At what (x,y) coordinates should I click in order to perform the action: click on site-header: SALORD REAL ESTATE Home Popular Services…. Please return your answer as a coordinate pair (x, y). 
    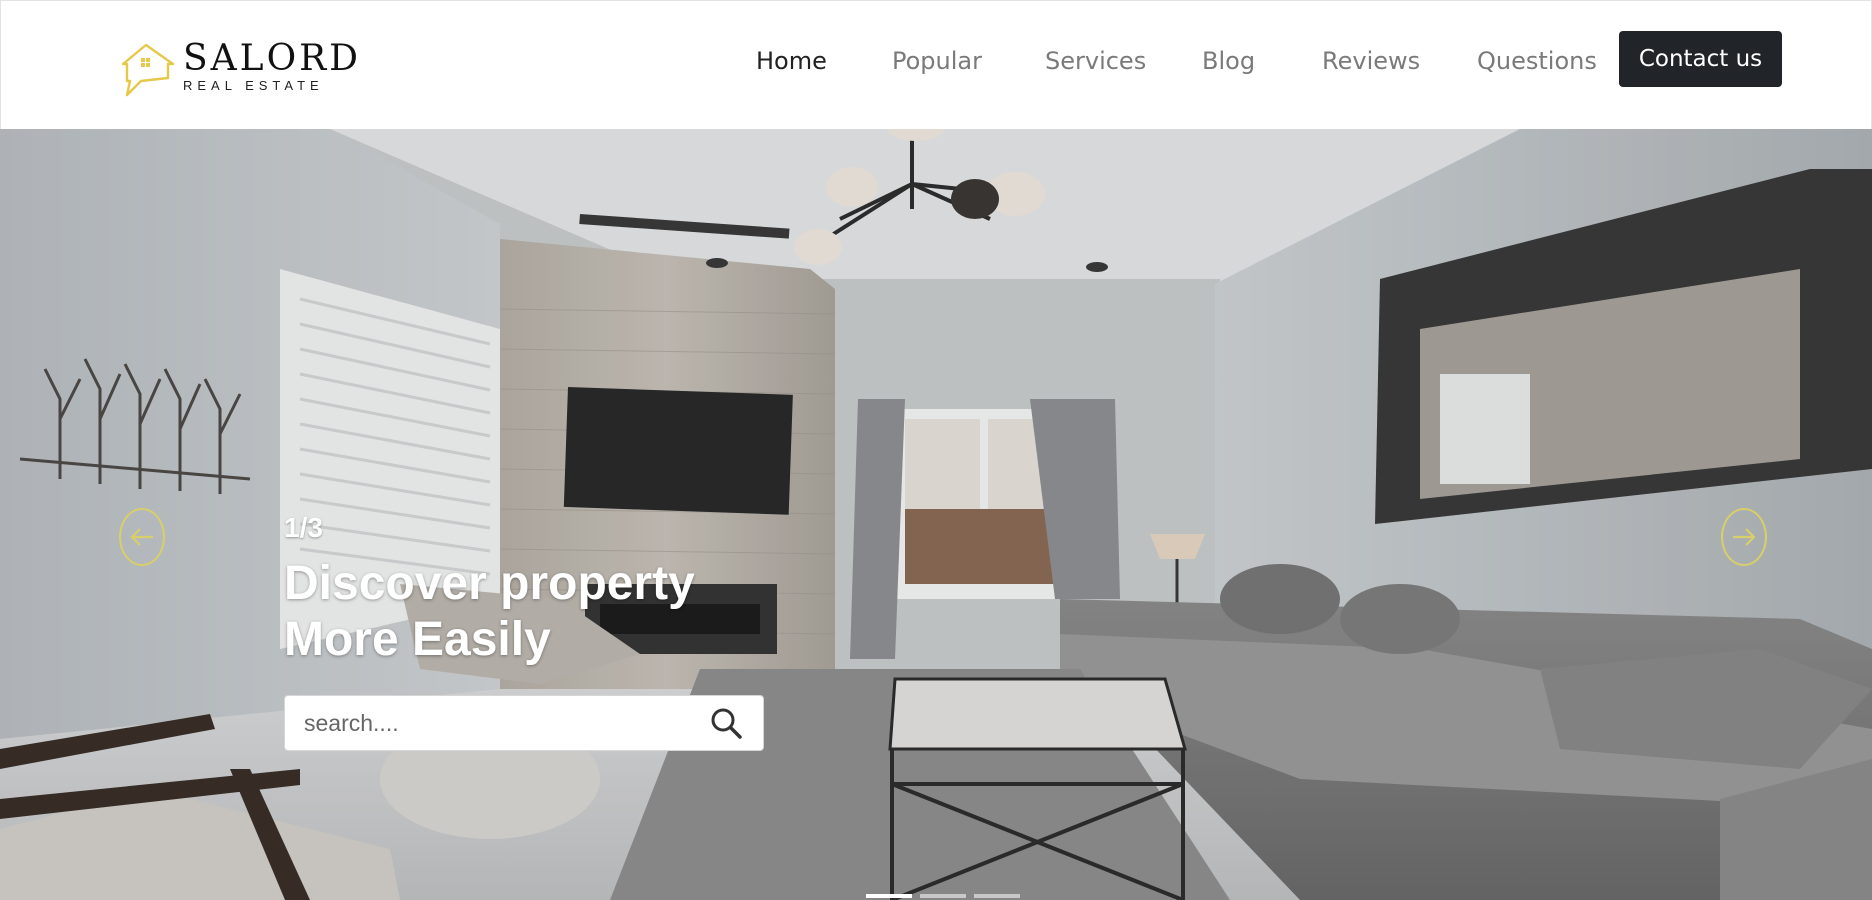
    Looking at the image, I should click on (936, 64).